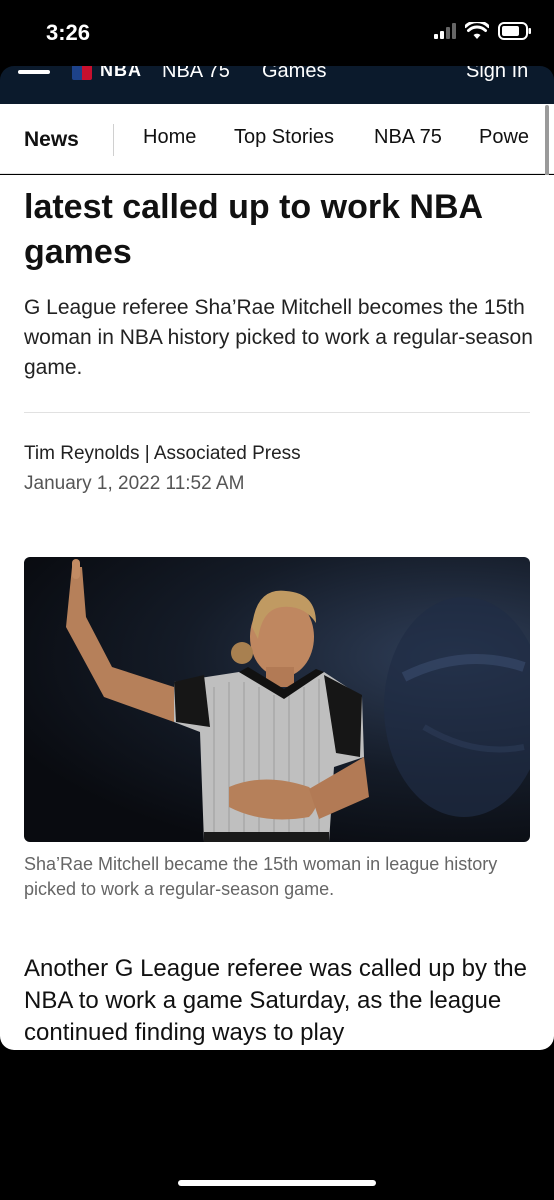  Describe the element at coordinates (277, 1183) in the screenshot. I see `home-indicator` at that location.